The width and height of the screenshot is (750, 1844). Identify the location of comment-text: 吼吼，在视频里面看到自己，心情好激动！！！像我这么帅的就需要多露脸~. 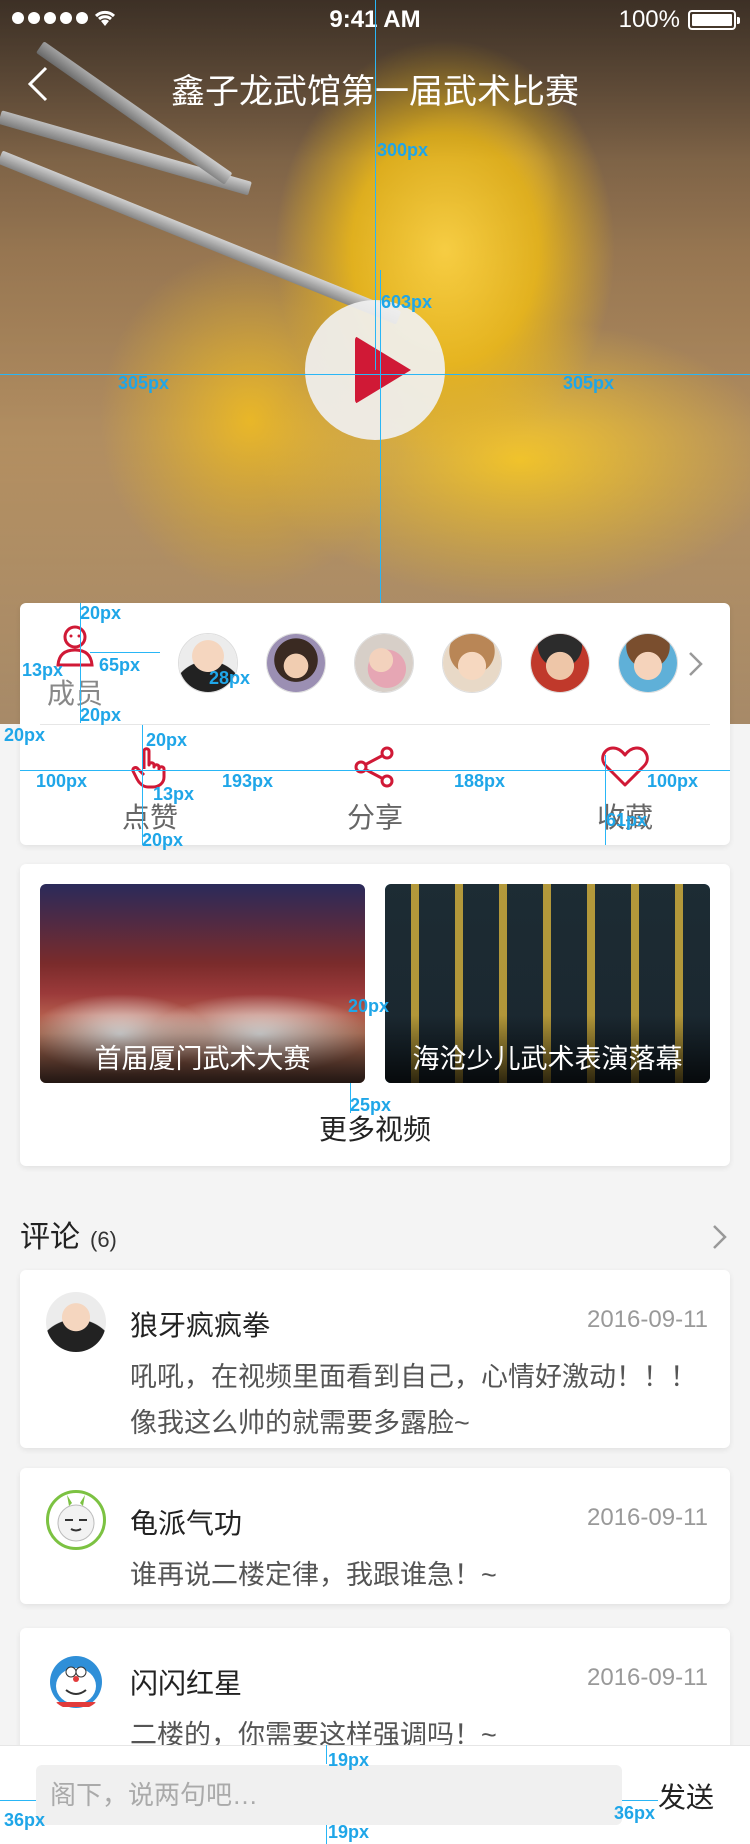
(413, 1400).